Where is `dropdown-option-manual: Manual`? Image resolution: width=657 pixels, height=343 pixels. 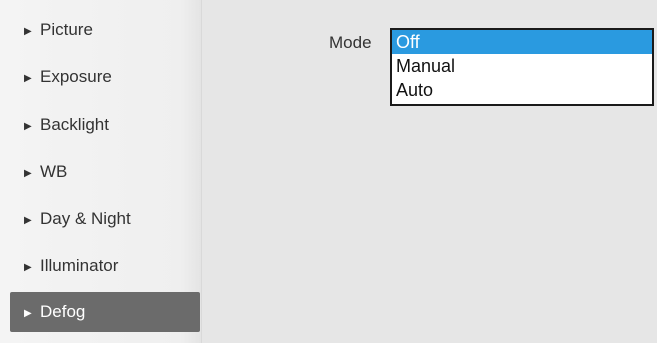
dropdown-option-manual: Manual is located at coordinates (522, 66).